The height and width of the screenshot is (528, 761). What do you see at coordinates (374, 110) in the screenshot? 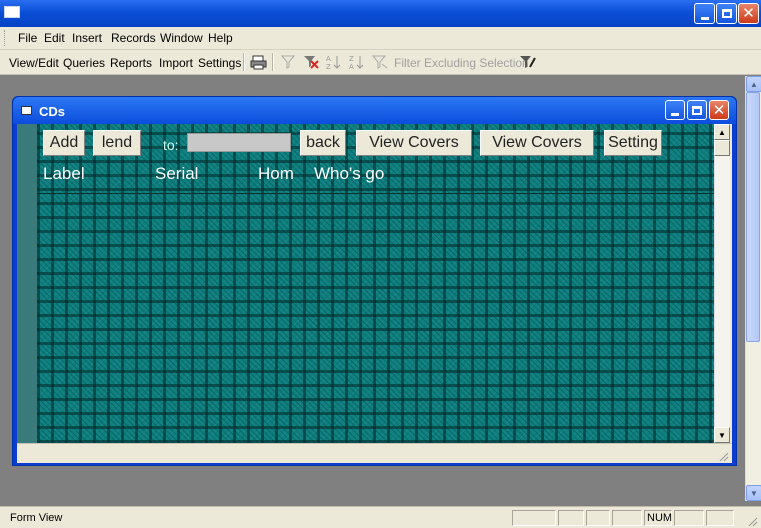
I see `cds-titlebar: CDs ✕` at bounding box center [374, 110].